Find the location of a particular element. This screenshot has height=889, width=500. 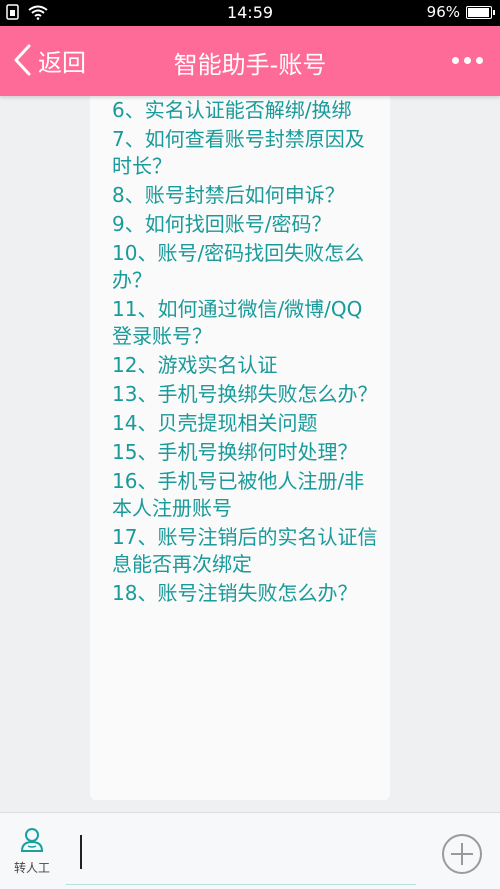

faq-item: 9、如何找回账号/密码？ is located at coordinates (245, 224).